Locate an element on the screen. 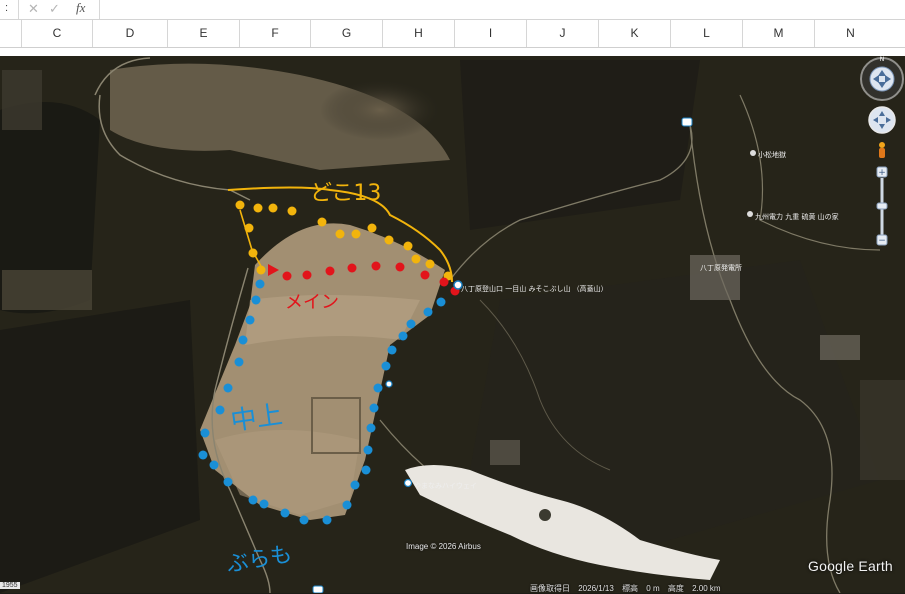 The height and width of the screenshot is (594, 905). plus-icon: + is located at coordinates (882, 173).